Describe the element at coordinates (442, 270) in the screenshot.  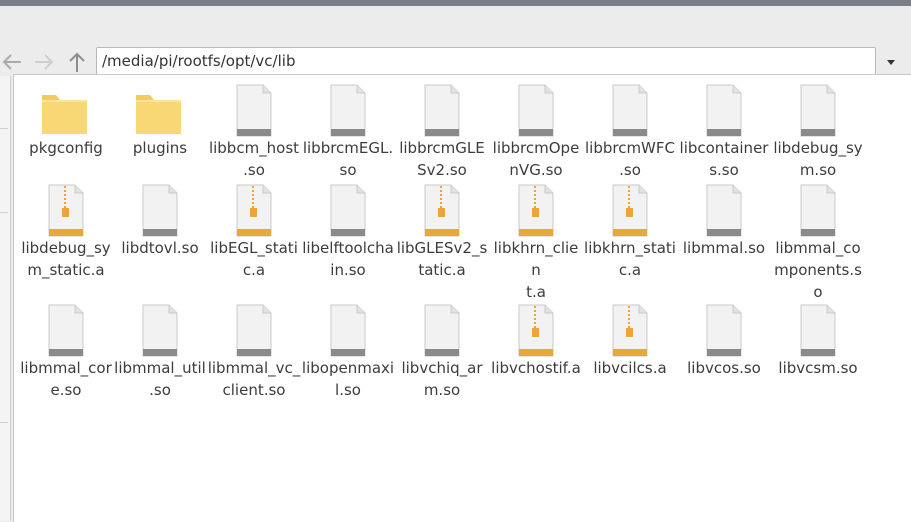
I see `file-label-line: tatic.a` at that location.